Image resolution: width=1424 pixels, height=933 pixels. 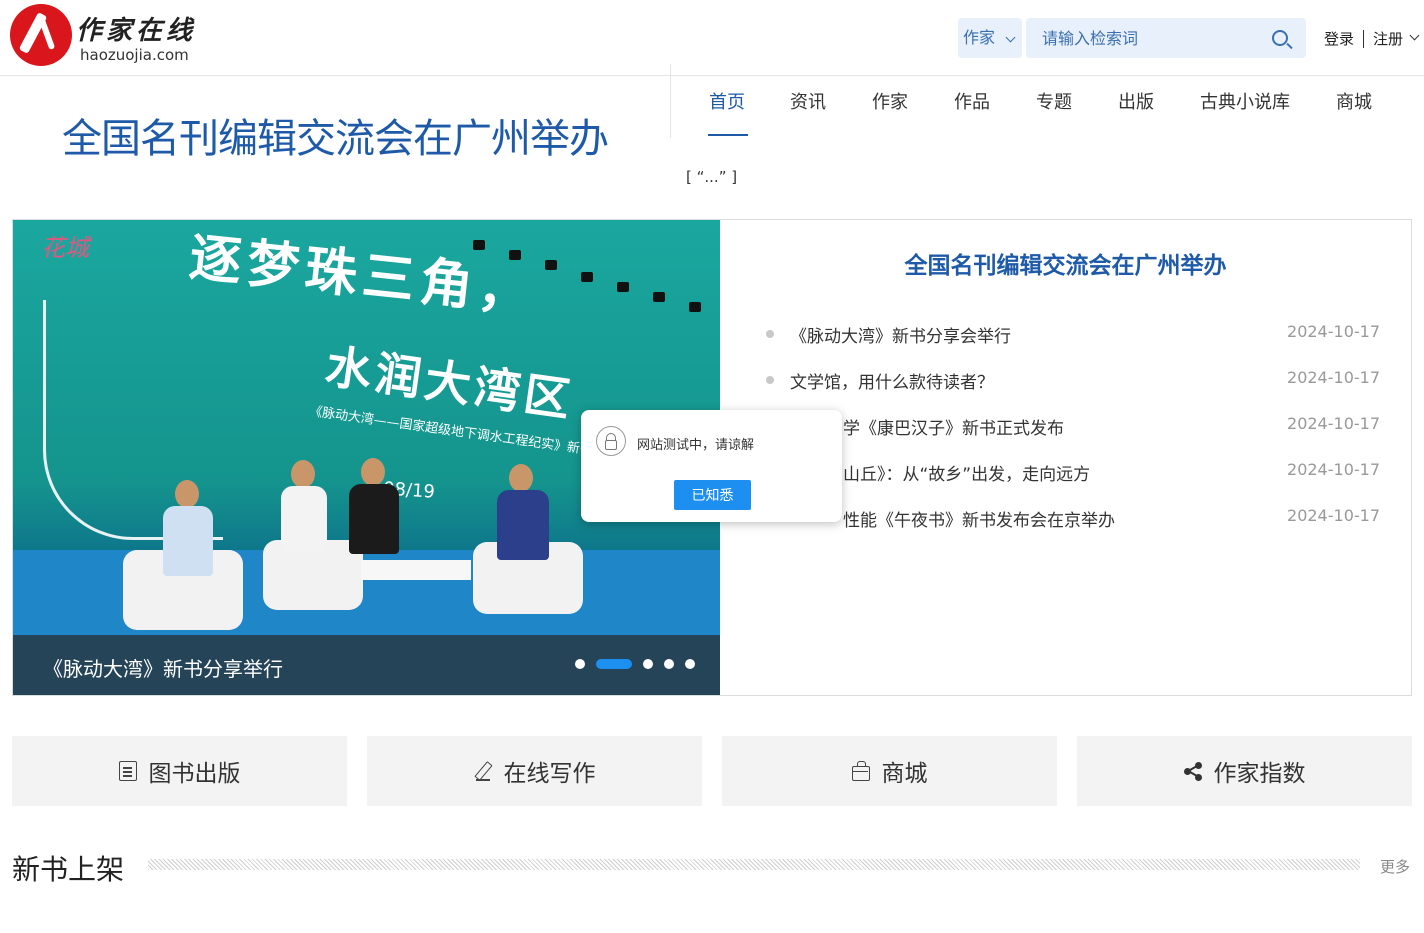 I want to click on news-item: 山丘》：从“故乡”出发，走向远方 2024-10-17, so click(x=1070, y=471).